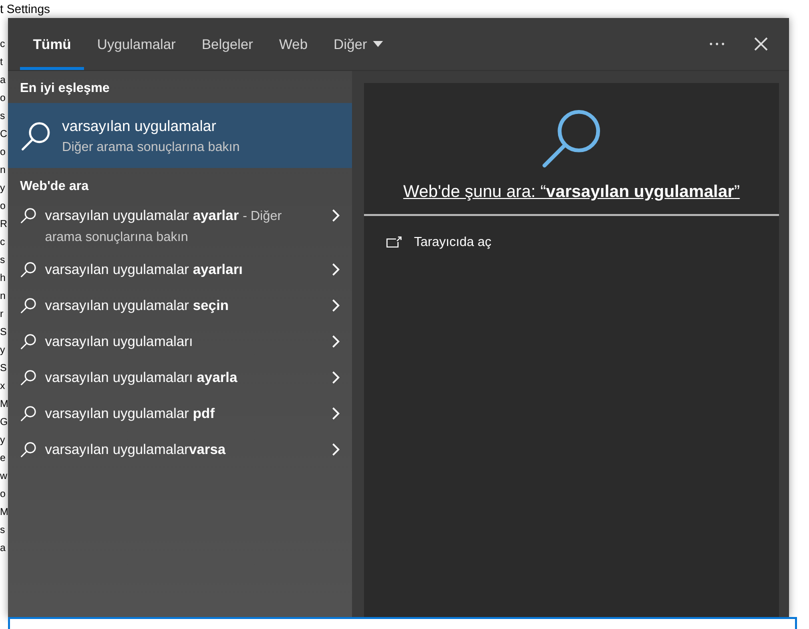  Describe the element at coordinates (4, 477) in the screenshot. I see `background-text: w` at that location.